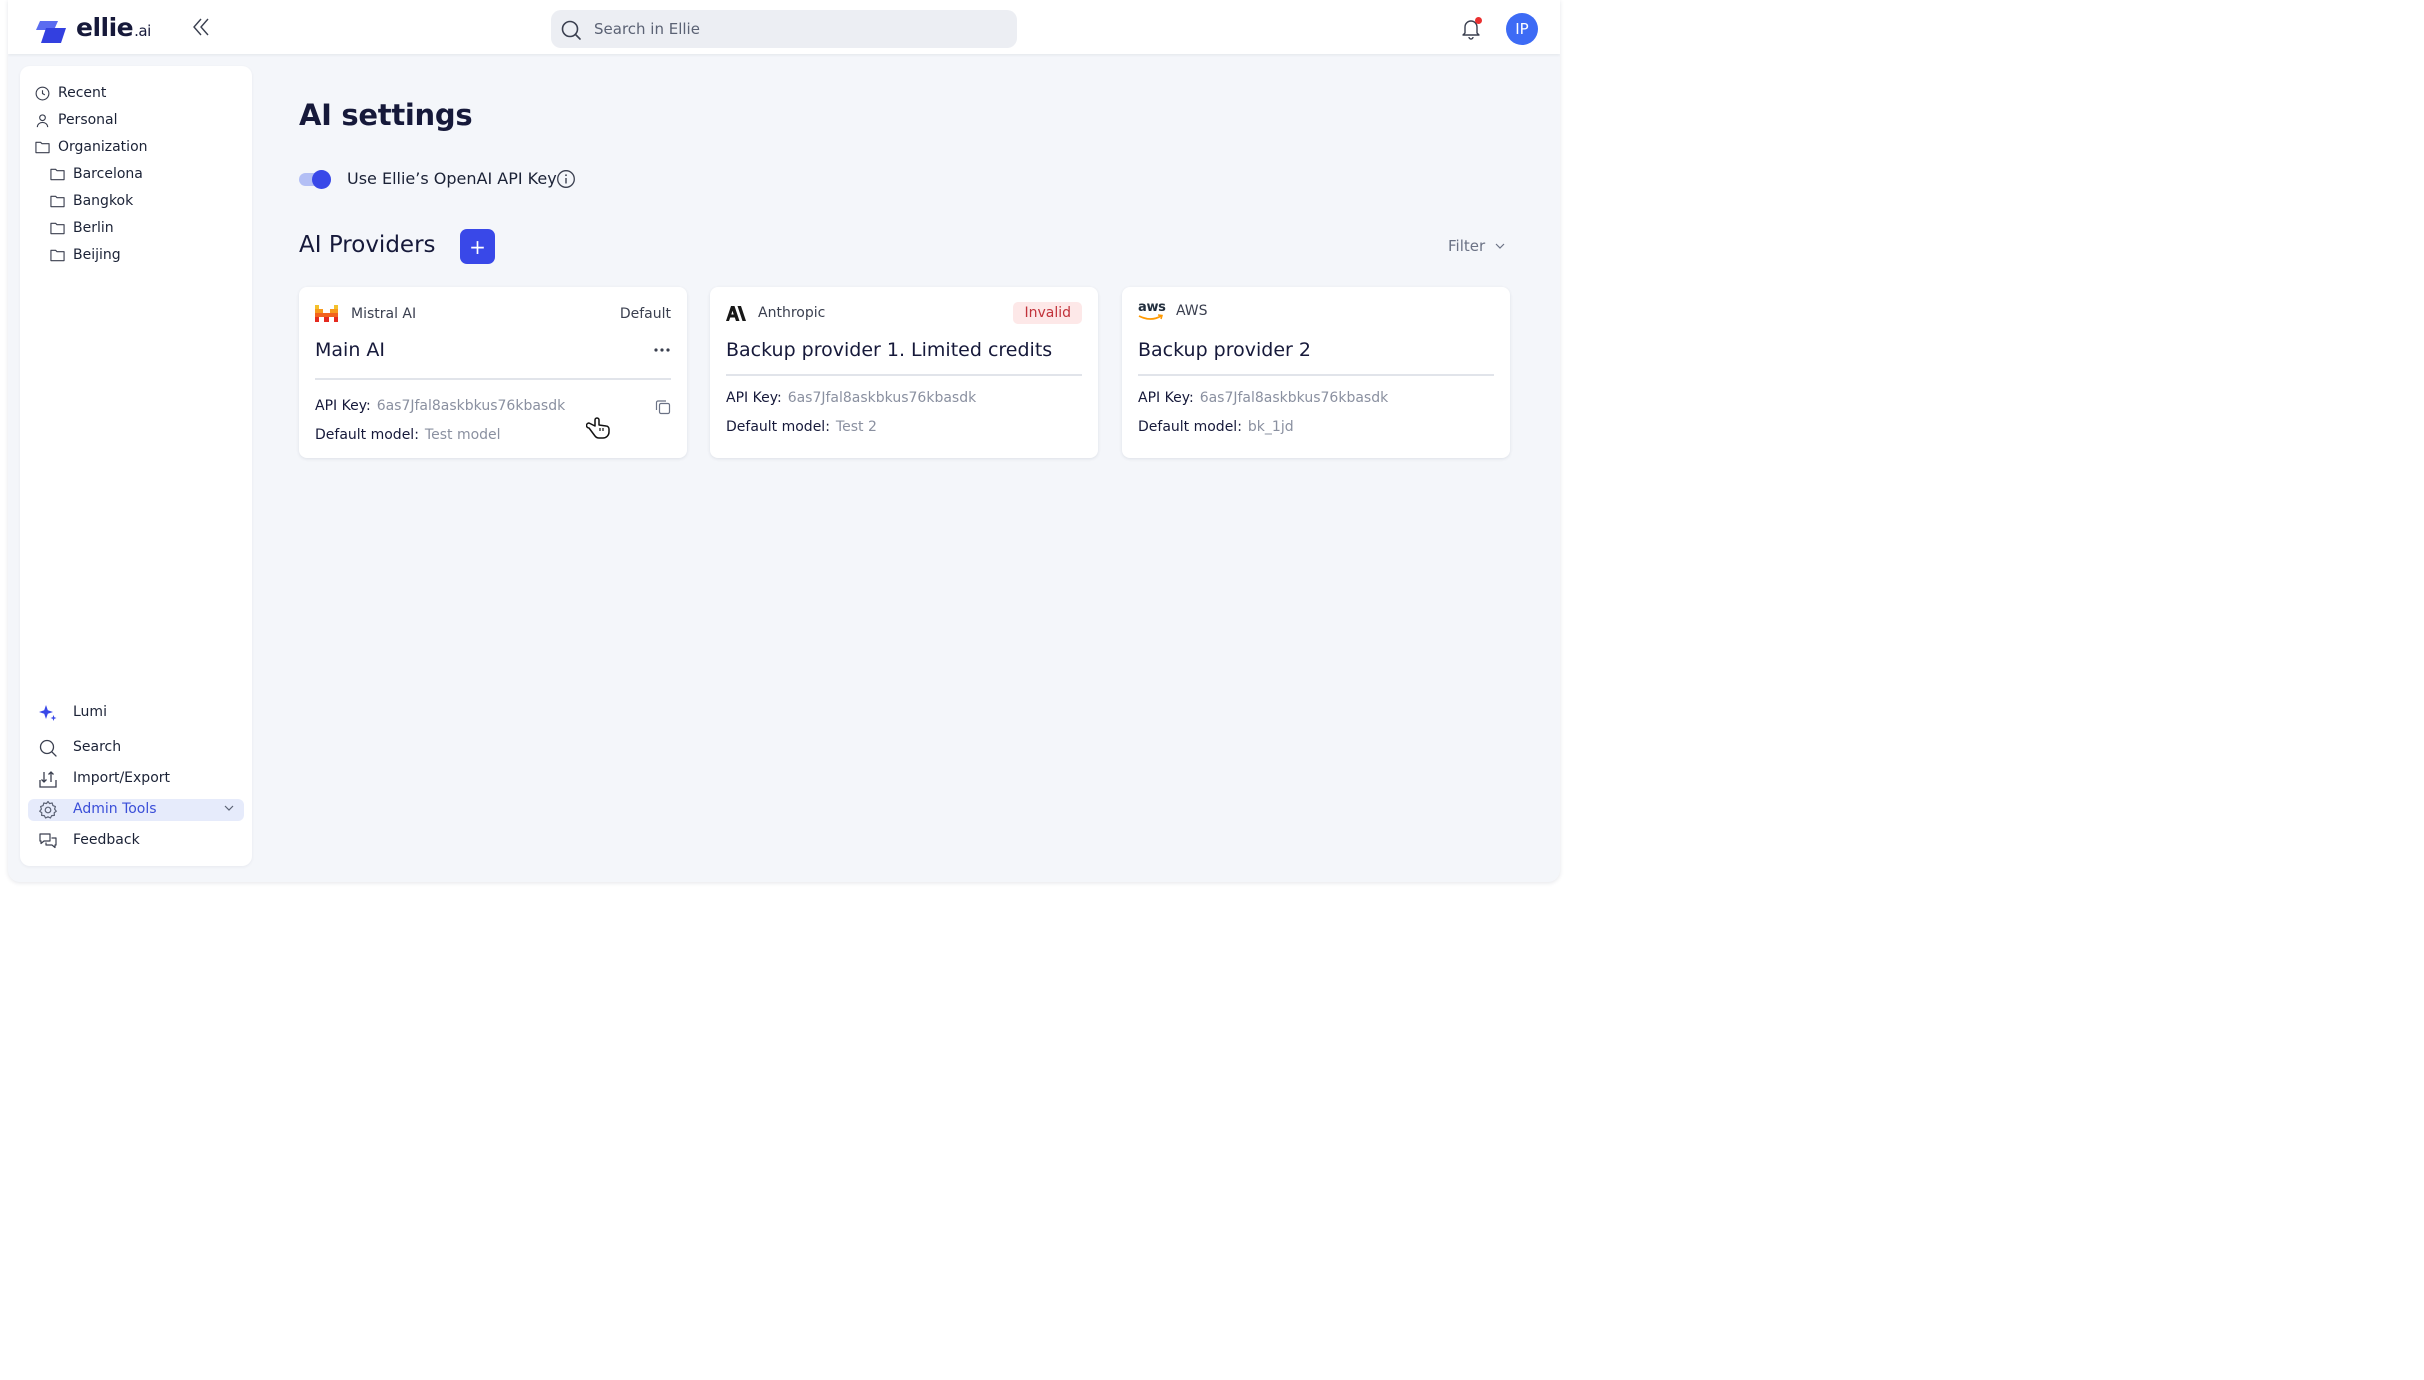  I want to click on sidebar-item-feedback: Feedback, so click(136, 841).